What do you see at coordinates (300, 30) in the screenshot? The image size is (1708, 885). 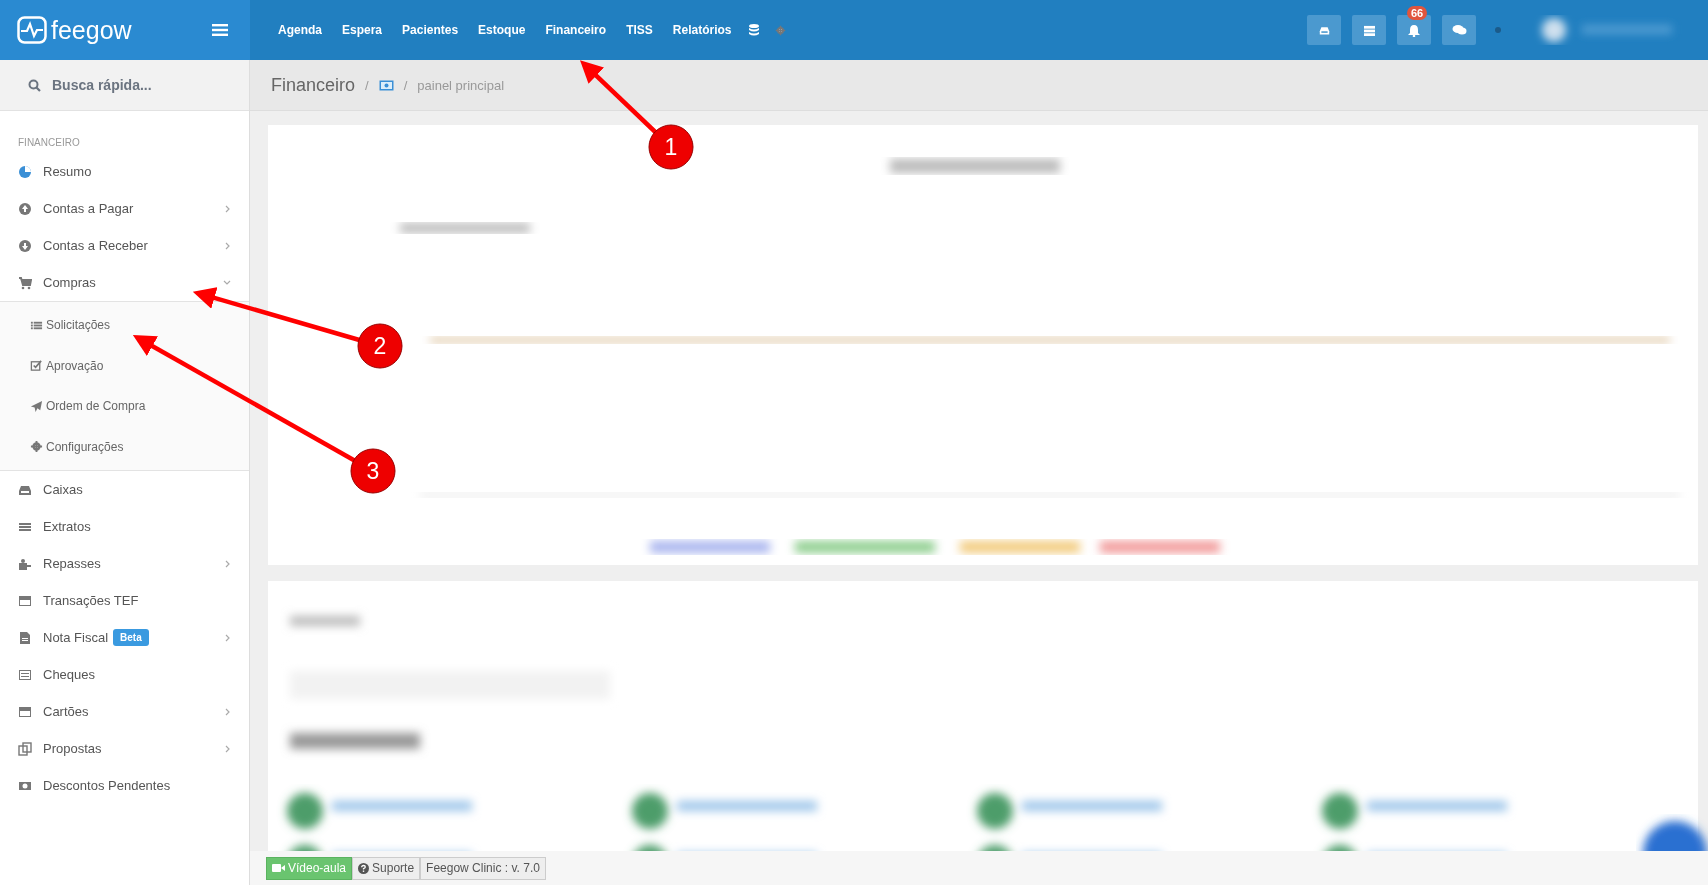 I see `nav-link: Agenda` at bounding box center [300, 30].